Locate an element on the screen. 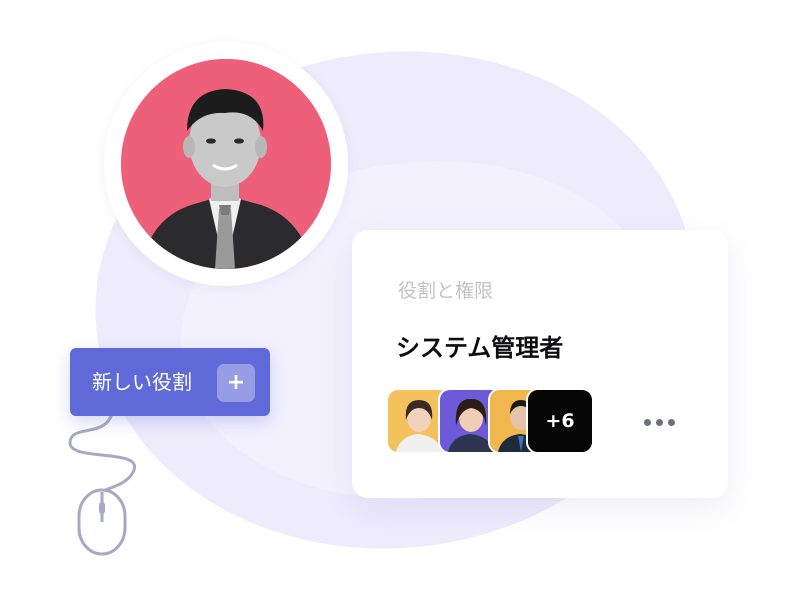  more-members-badge: +6 is located at coordinates (560, 421).